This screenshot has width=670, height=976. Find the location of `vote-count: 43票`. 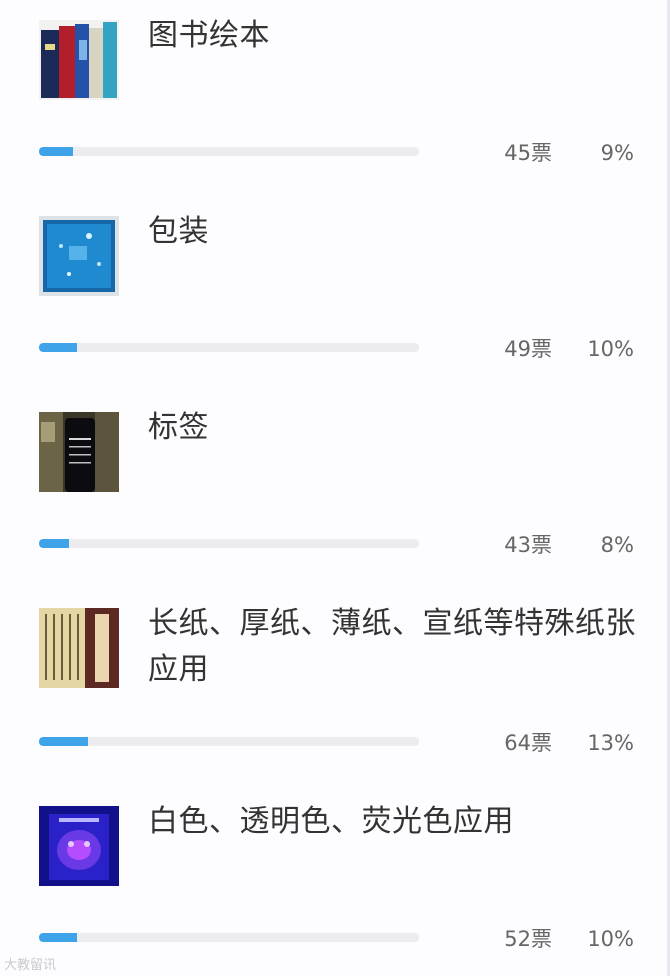

vote-count: 43票 is located at coordinates (528, 545).